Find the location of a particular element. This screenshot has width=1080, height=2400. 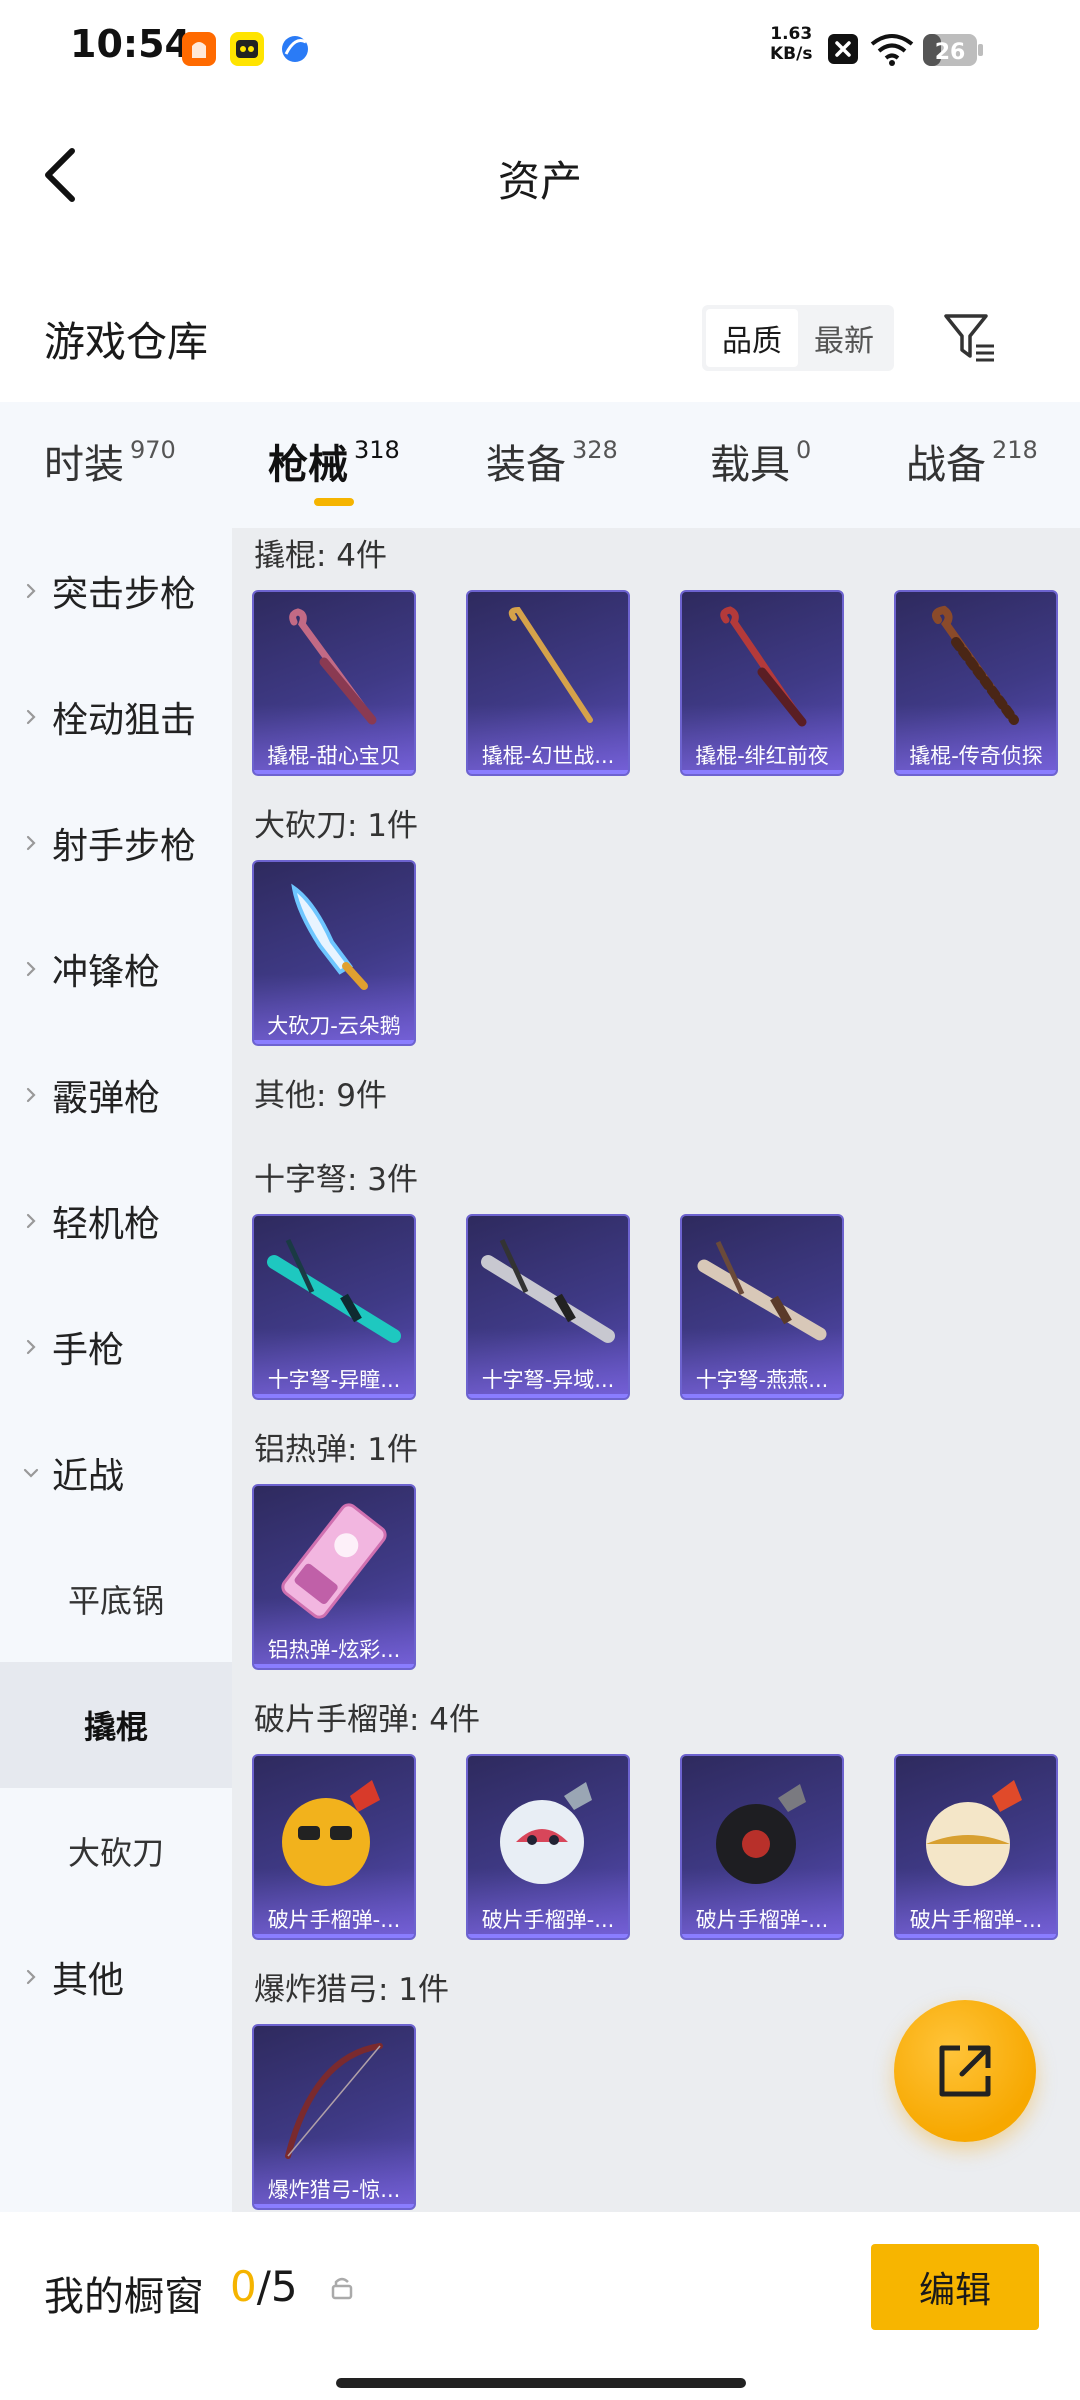

section-title: 撬棍: 4件 is located at coordinates (321, 556).